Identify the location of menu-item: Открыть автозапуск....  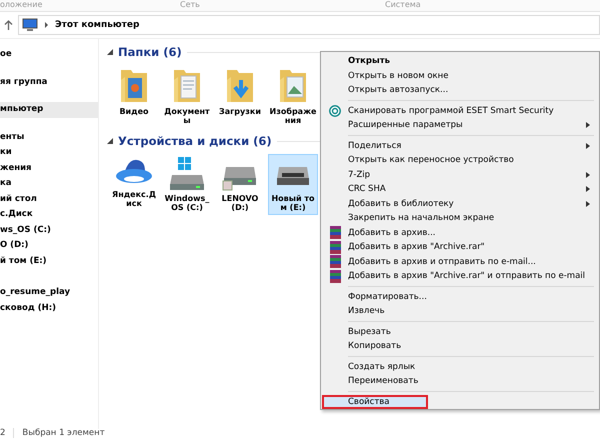
(460, 90).